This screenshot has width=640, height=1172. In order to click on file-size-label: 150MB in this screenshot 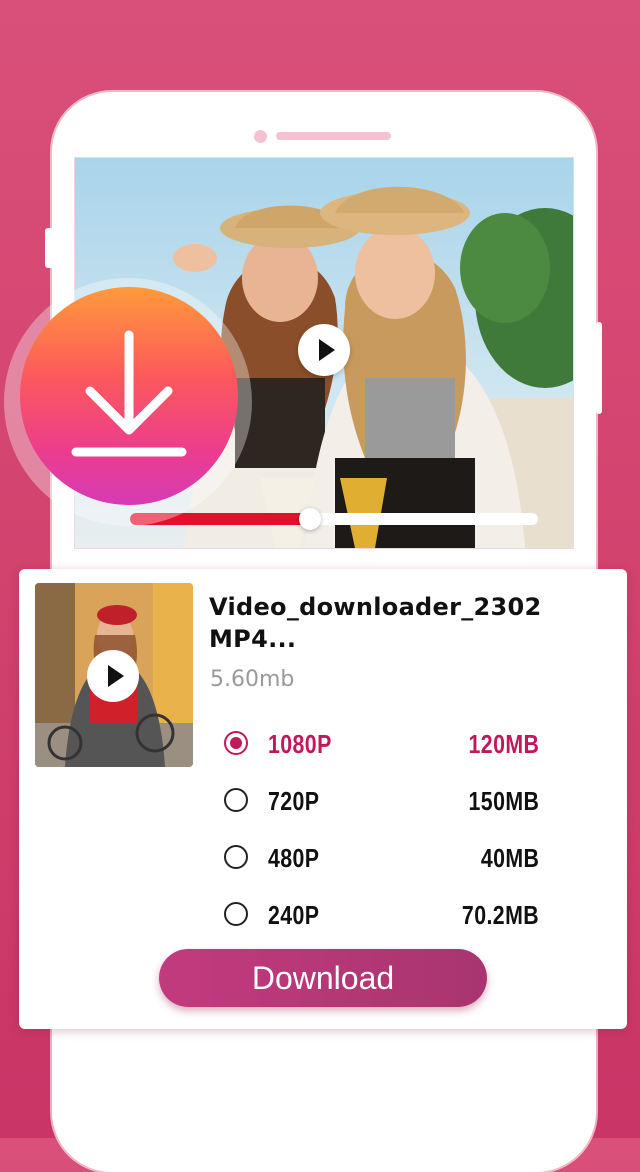, I will do `click(503, 801)`.